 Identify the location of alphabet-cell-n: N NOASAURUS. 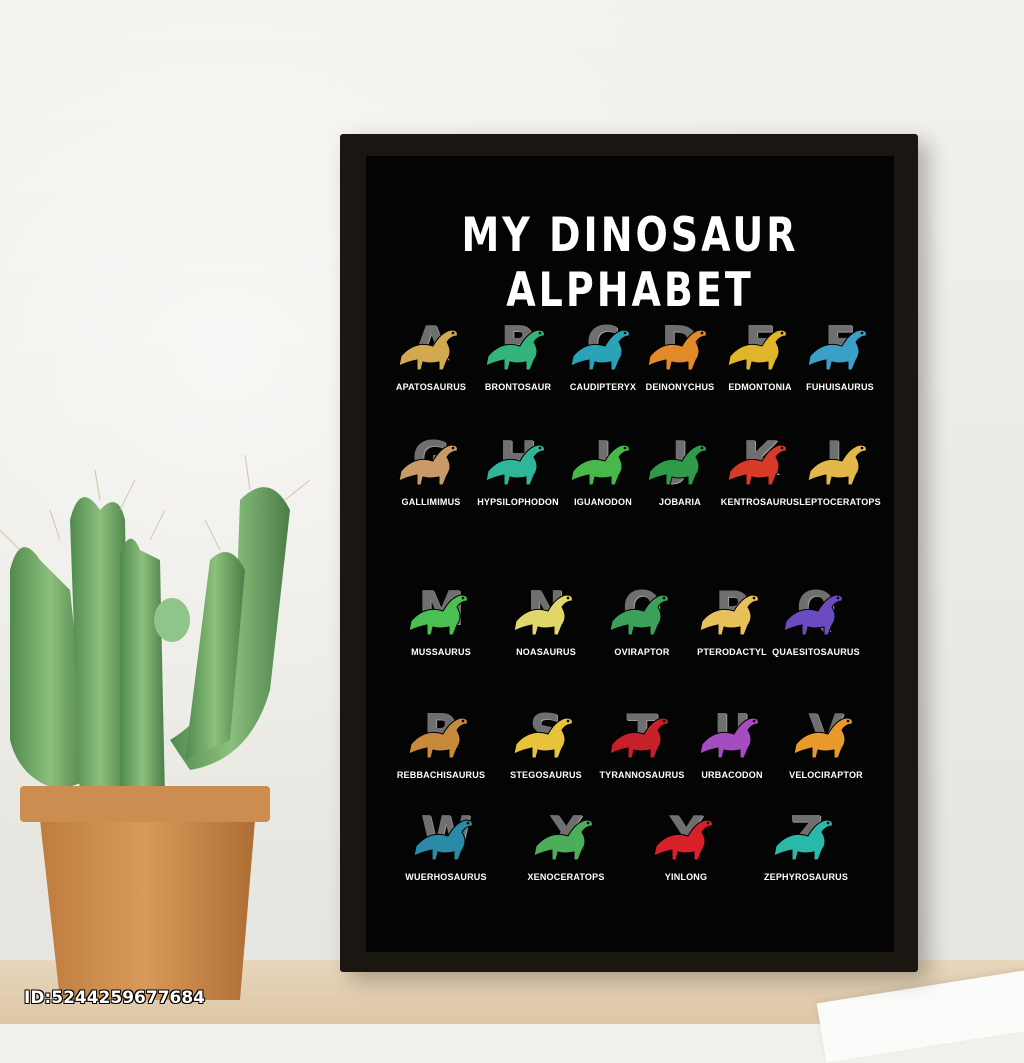
(546, 626).